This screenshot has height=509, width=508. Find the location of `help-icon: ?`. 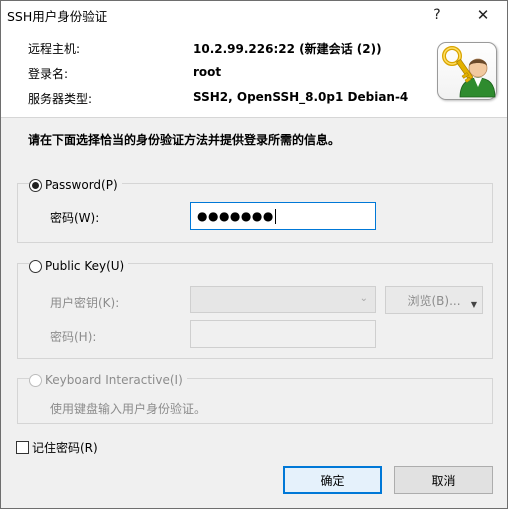

help-icon: ? is located at coordinates (437, 14).